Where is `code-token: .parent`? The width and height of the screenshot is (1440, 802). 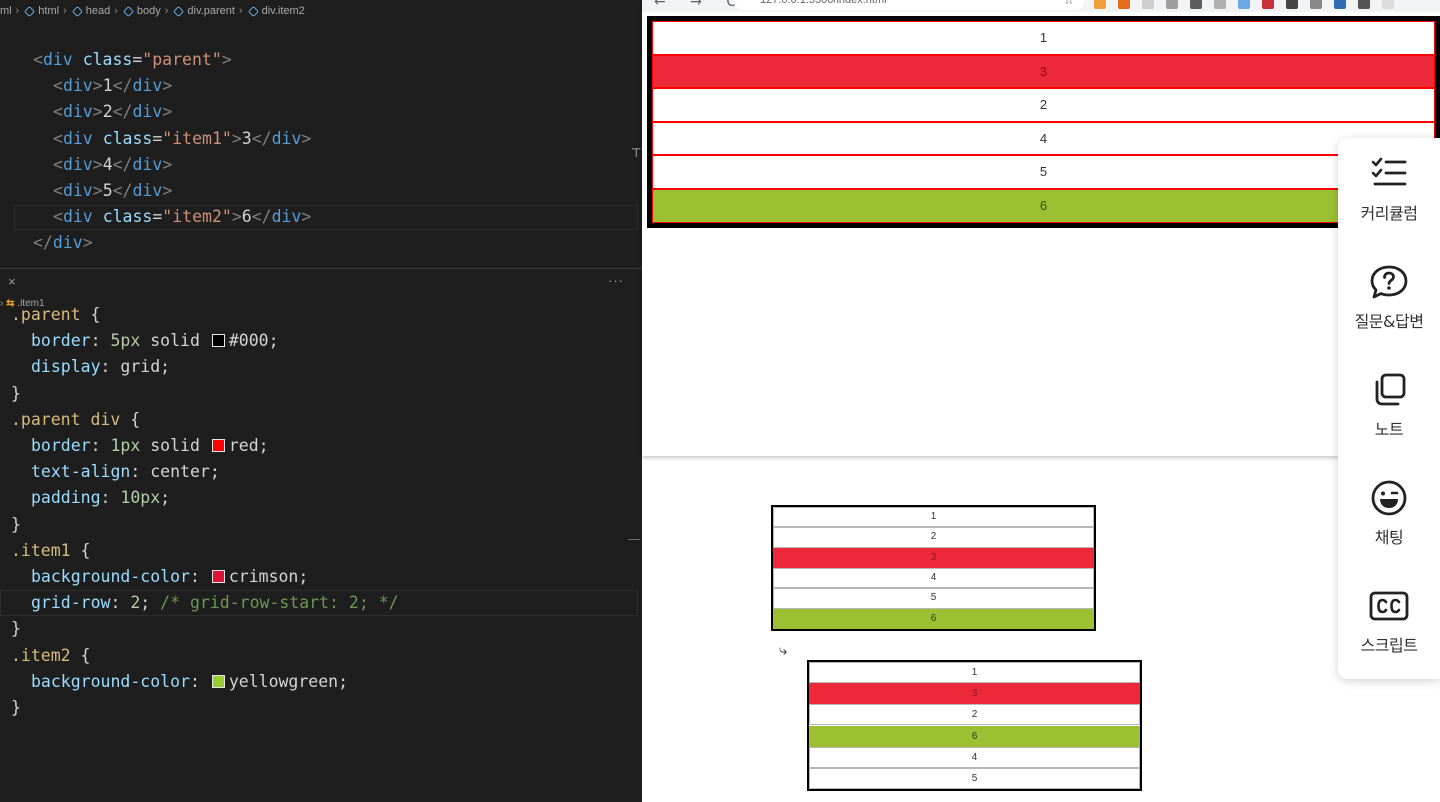
code-token: .parent is located at coordinates (46, 314).